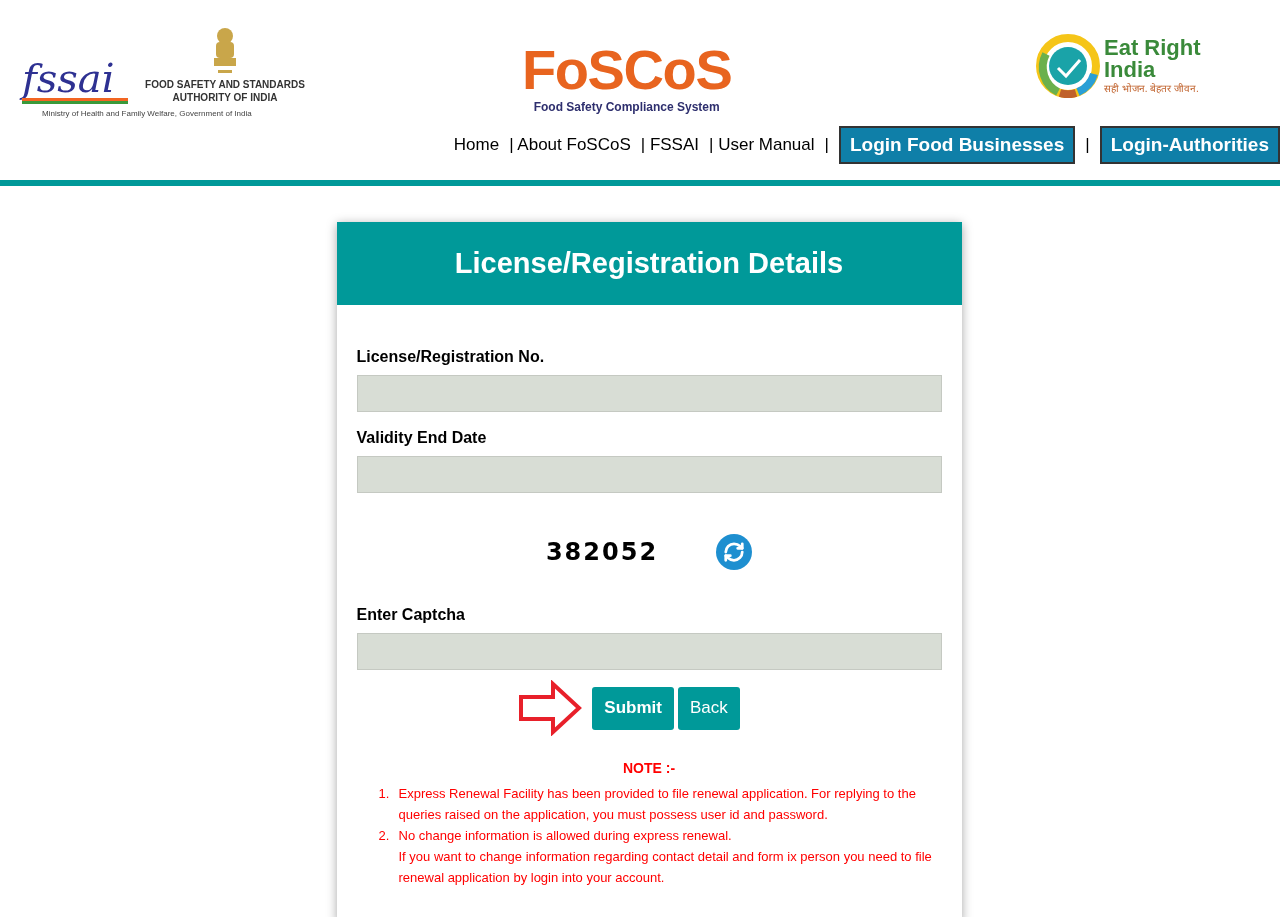 Image resolution: width=1280 pixels, height=917 pixels. What do you see at coordinates (225, 91) in the screenshot?
I see `authority-name: FOOD SAFETY AND STANDARDS AUTHORITY OF INDIA` at bounding box center [225, 91].